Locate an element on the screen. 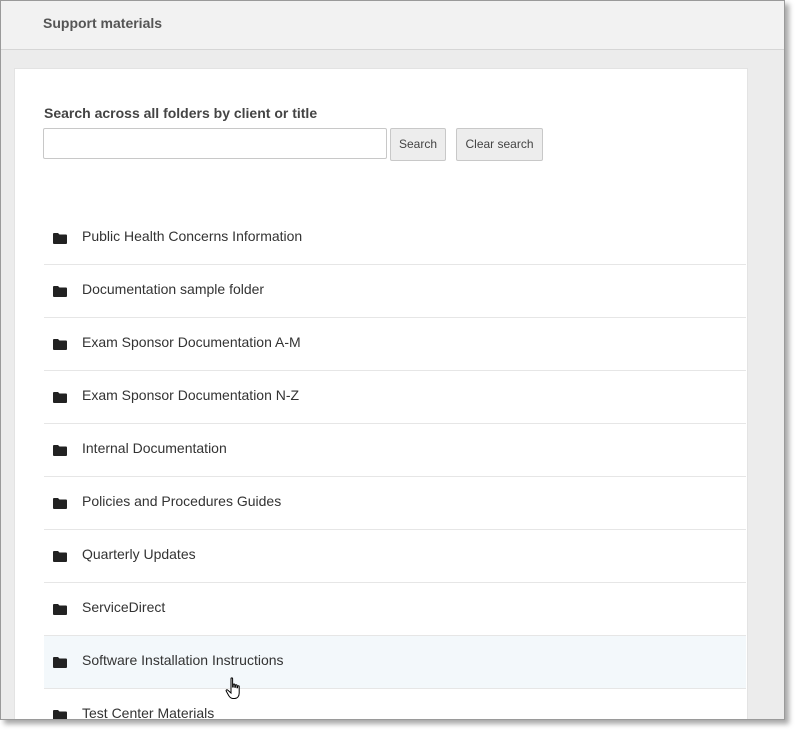 The height and width of the screenshot is (735, 801). folder-label: ServiceDirect is located at coordinates (124, 607).